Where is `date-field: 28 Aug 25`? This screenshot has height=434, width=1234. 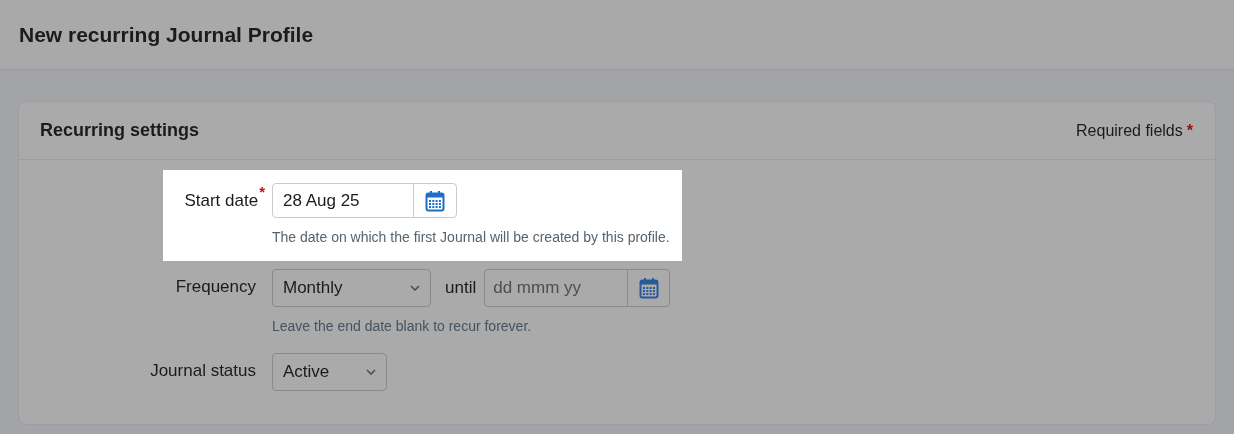
date-field: 28 Aug 25 is located at coordinates (364, 200).